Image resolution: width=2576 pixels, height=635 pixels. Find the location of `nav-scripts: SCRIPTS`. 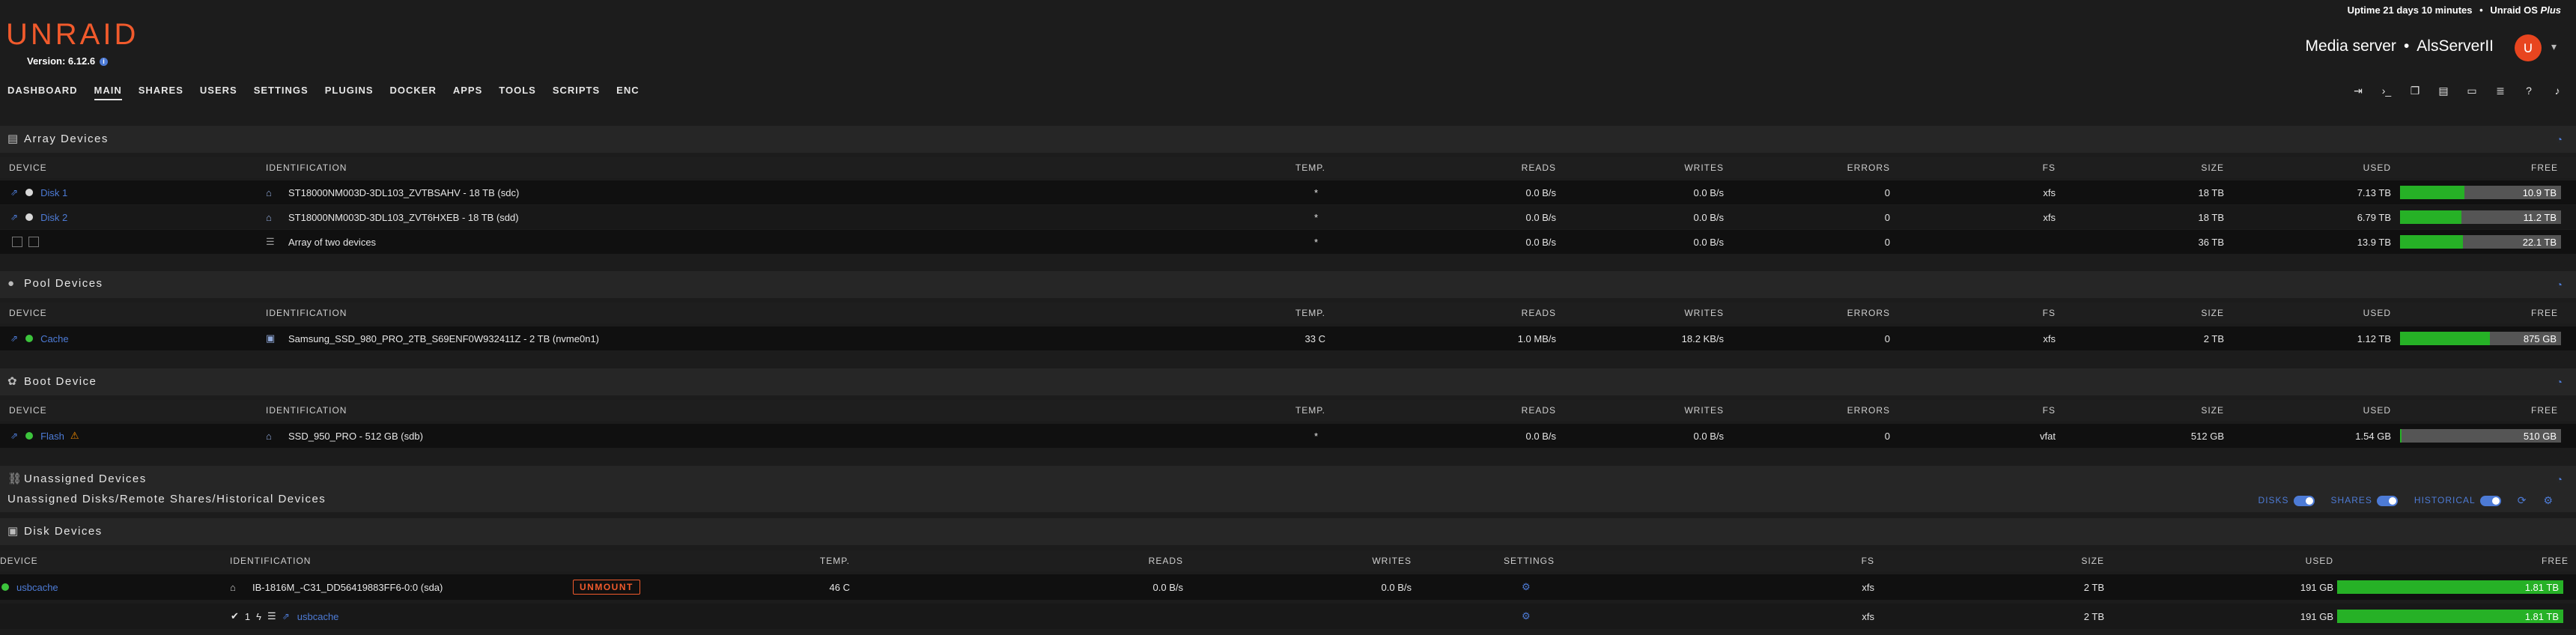

nav-scripts: SCRIPTS is located at coordinates (576, 92).